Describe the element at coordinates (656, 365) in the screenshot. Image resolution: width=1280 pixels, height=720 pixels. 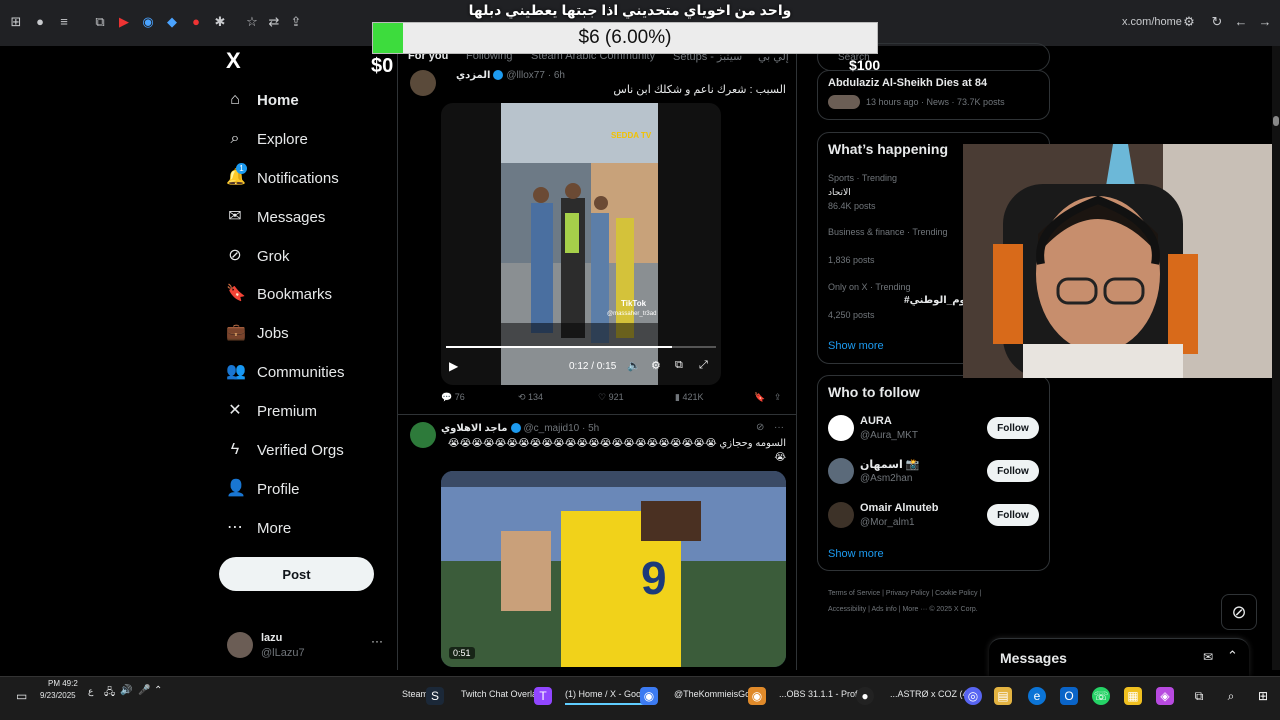
I see `settings-icon: ⚙` at that location.